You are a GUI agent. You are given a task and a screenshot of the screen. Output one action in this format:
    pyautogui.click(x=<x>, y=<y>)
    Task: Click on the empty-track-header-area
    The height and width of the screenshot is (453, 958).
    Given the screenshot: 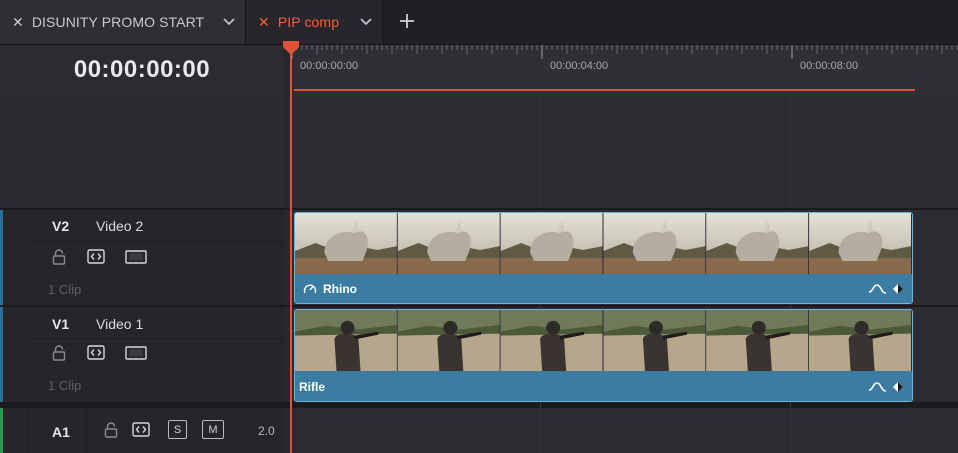 What is the action you would take?
    pyautogui.click(x=142, y=151)
    